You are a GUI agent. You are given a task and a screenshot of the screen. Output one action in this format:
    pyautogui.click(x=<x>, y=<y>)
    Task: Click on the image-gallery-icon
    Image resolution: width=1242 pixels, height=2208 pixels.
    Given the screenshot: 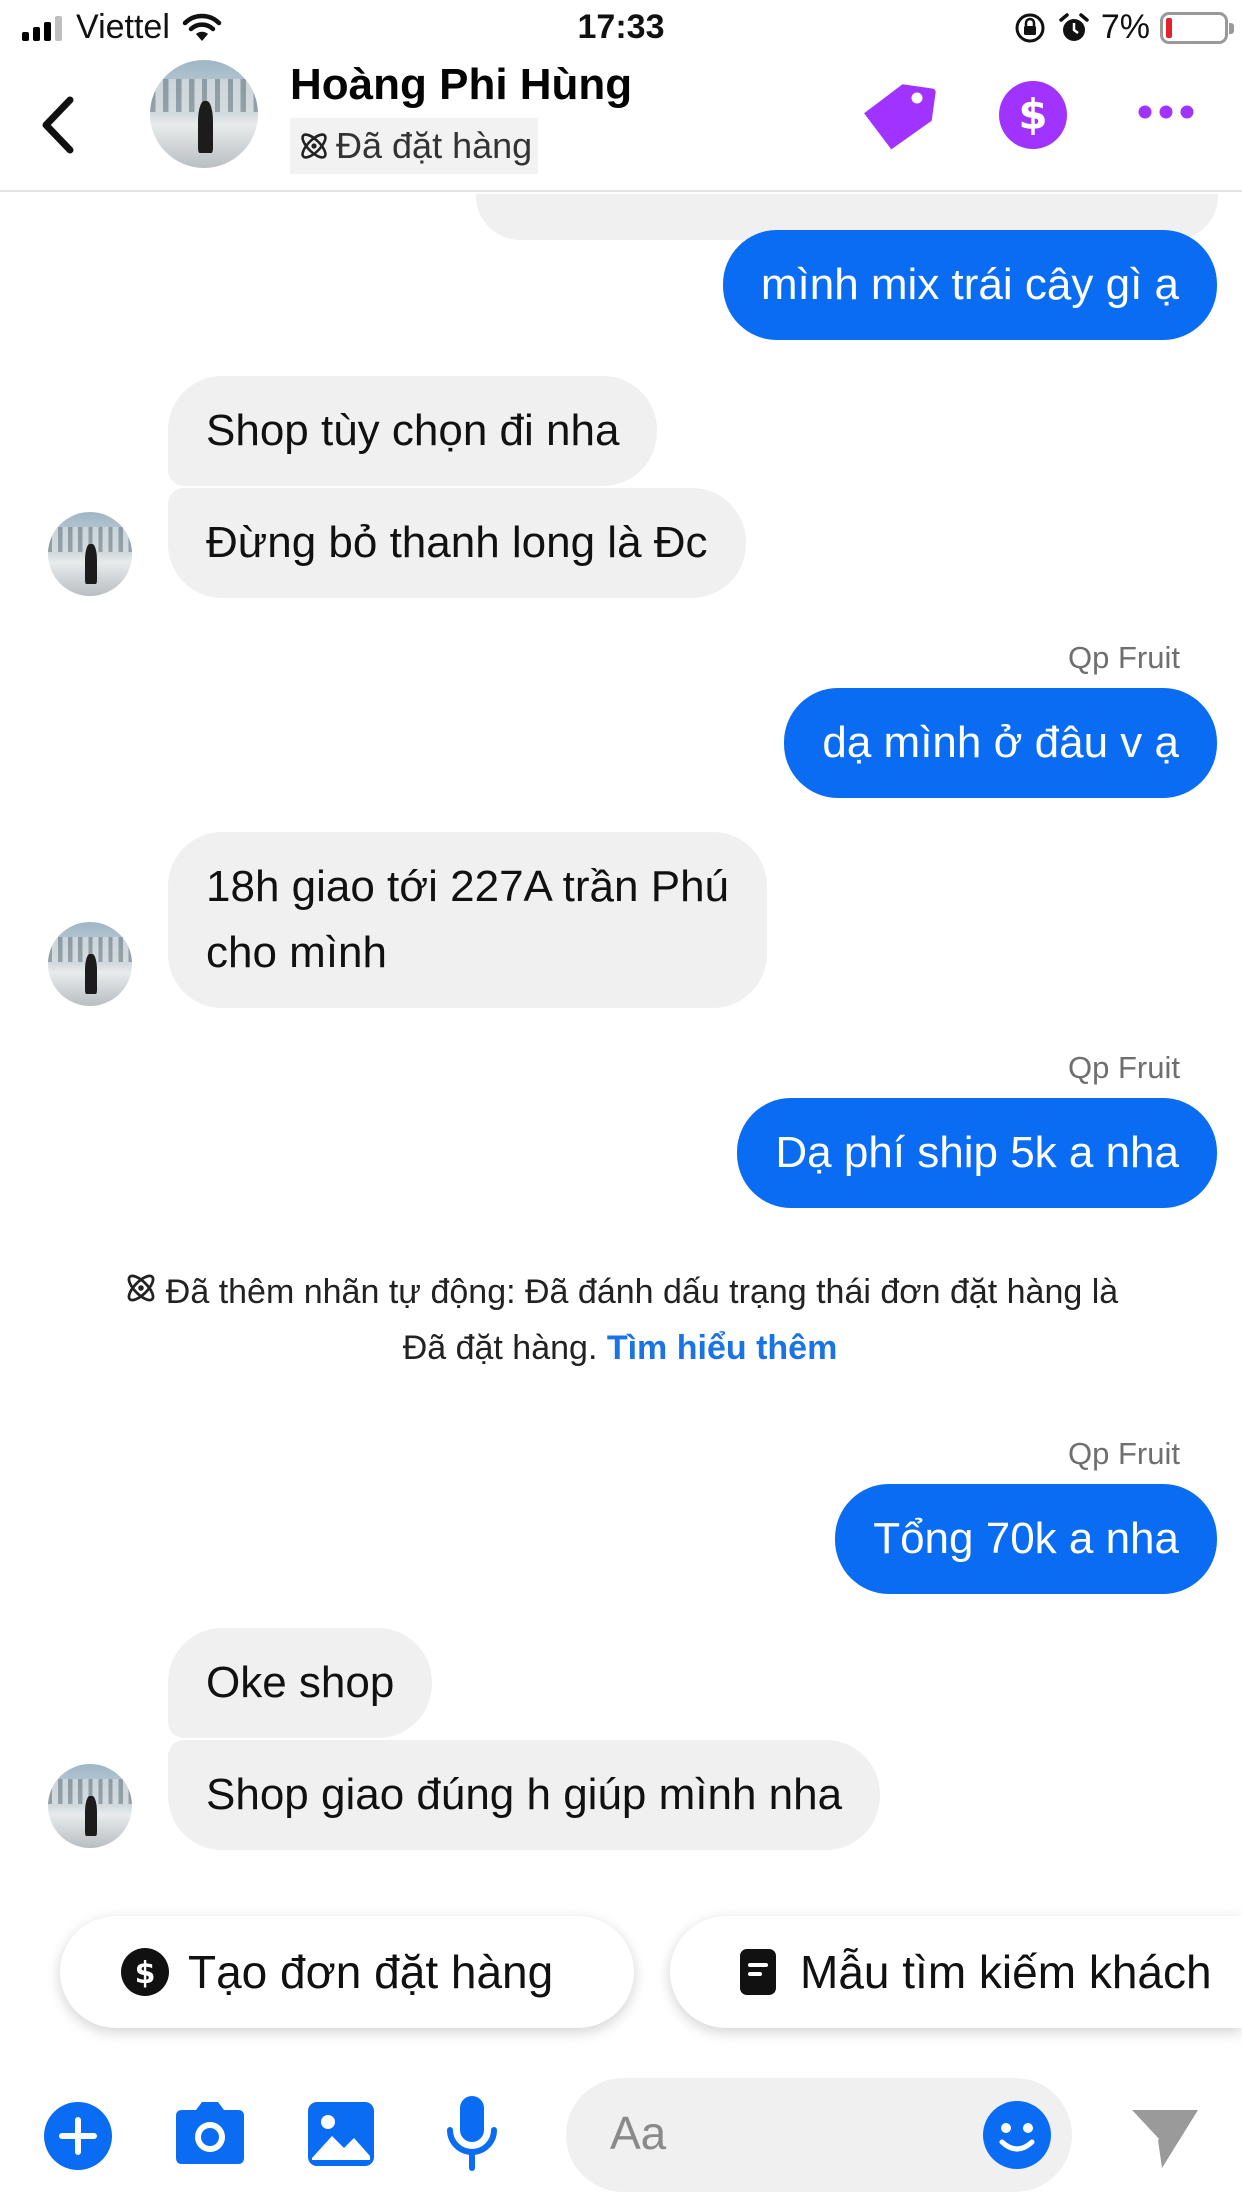 What is the action you would take?
    pyautogui.click(x=341, y=2134)
    